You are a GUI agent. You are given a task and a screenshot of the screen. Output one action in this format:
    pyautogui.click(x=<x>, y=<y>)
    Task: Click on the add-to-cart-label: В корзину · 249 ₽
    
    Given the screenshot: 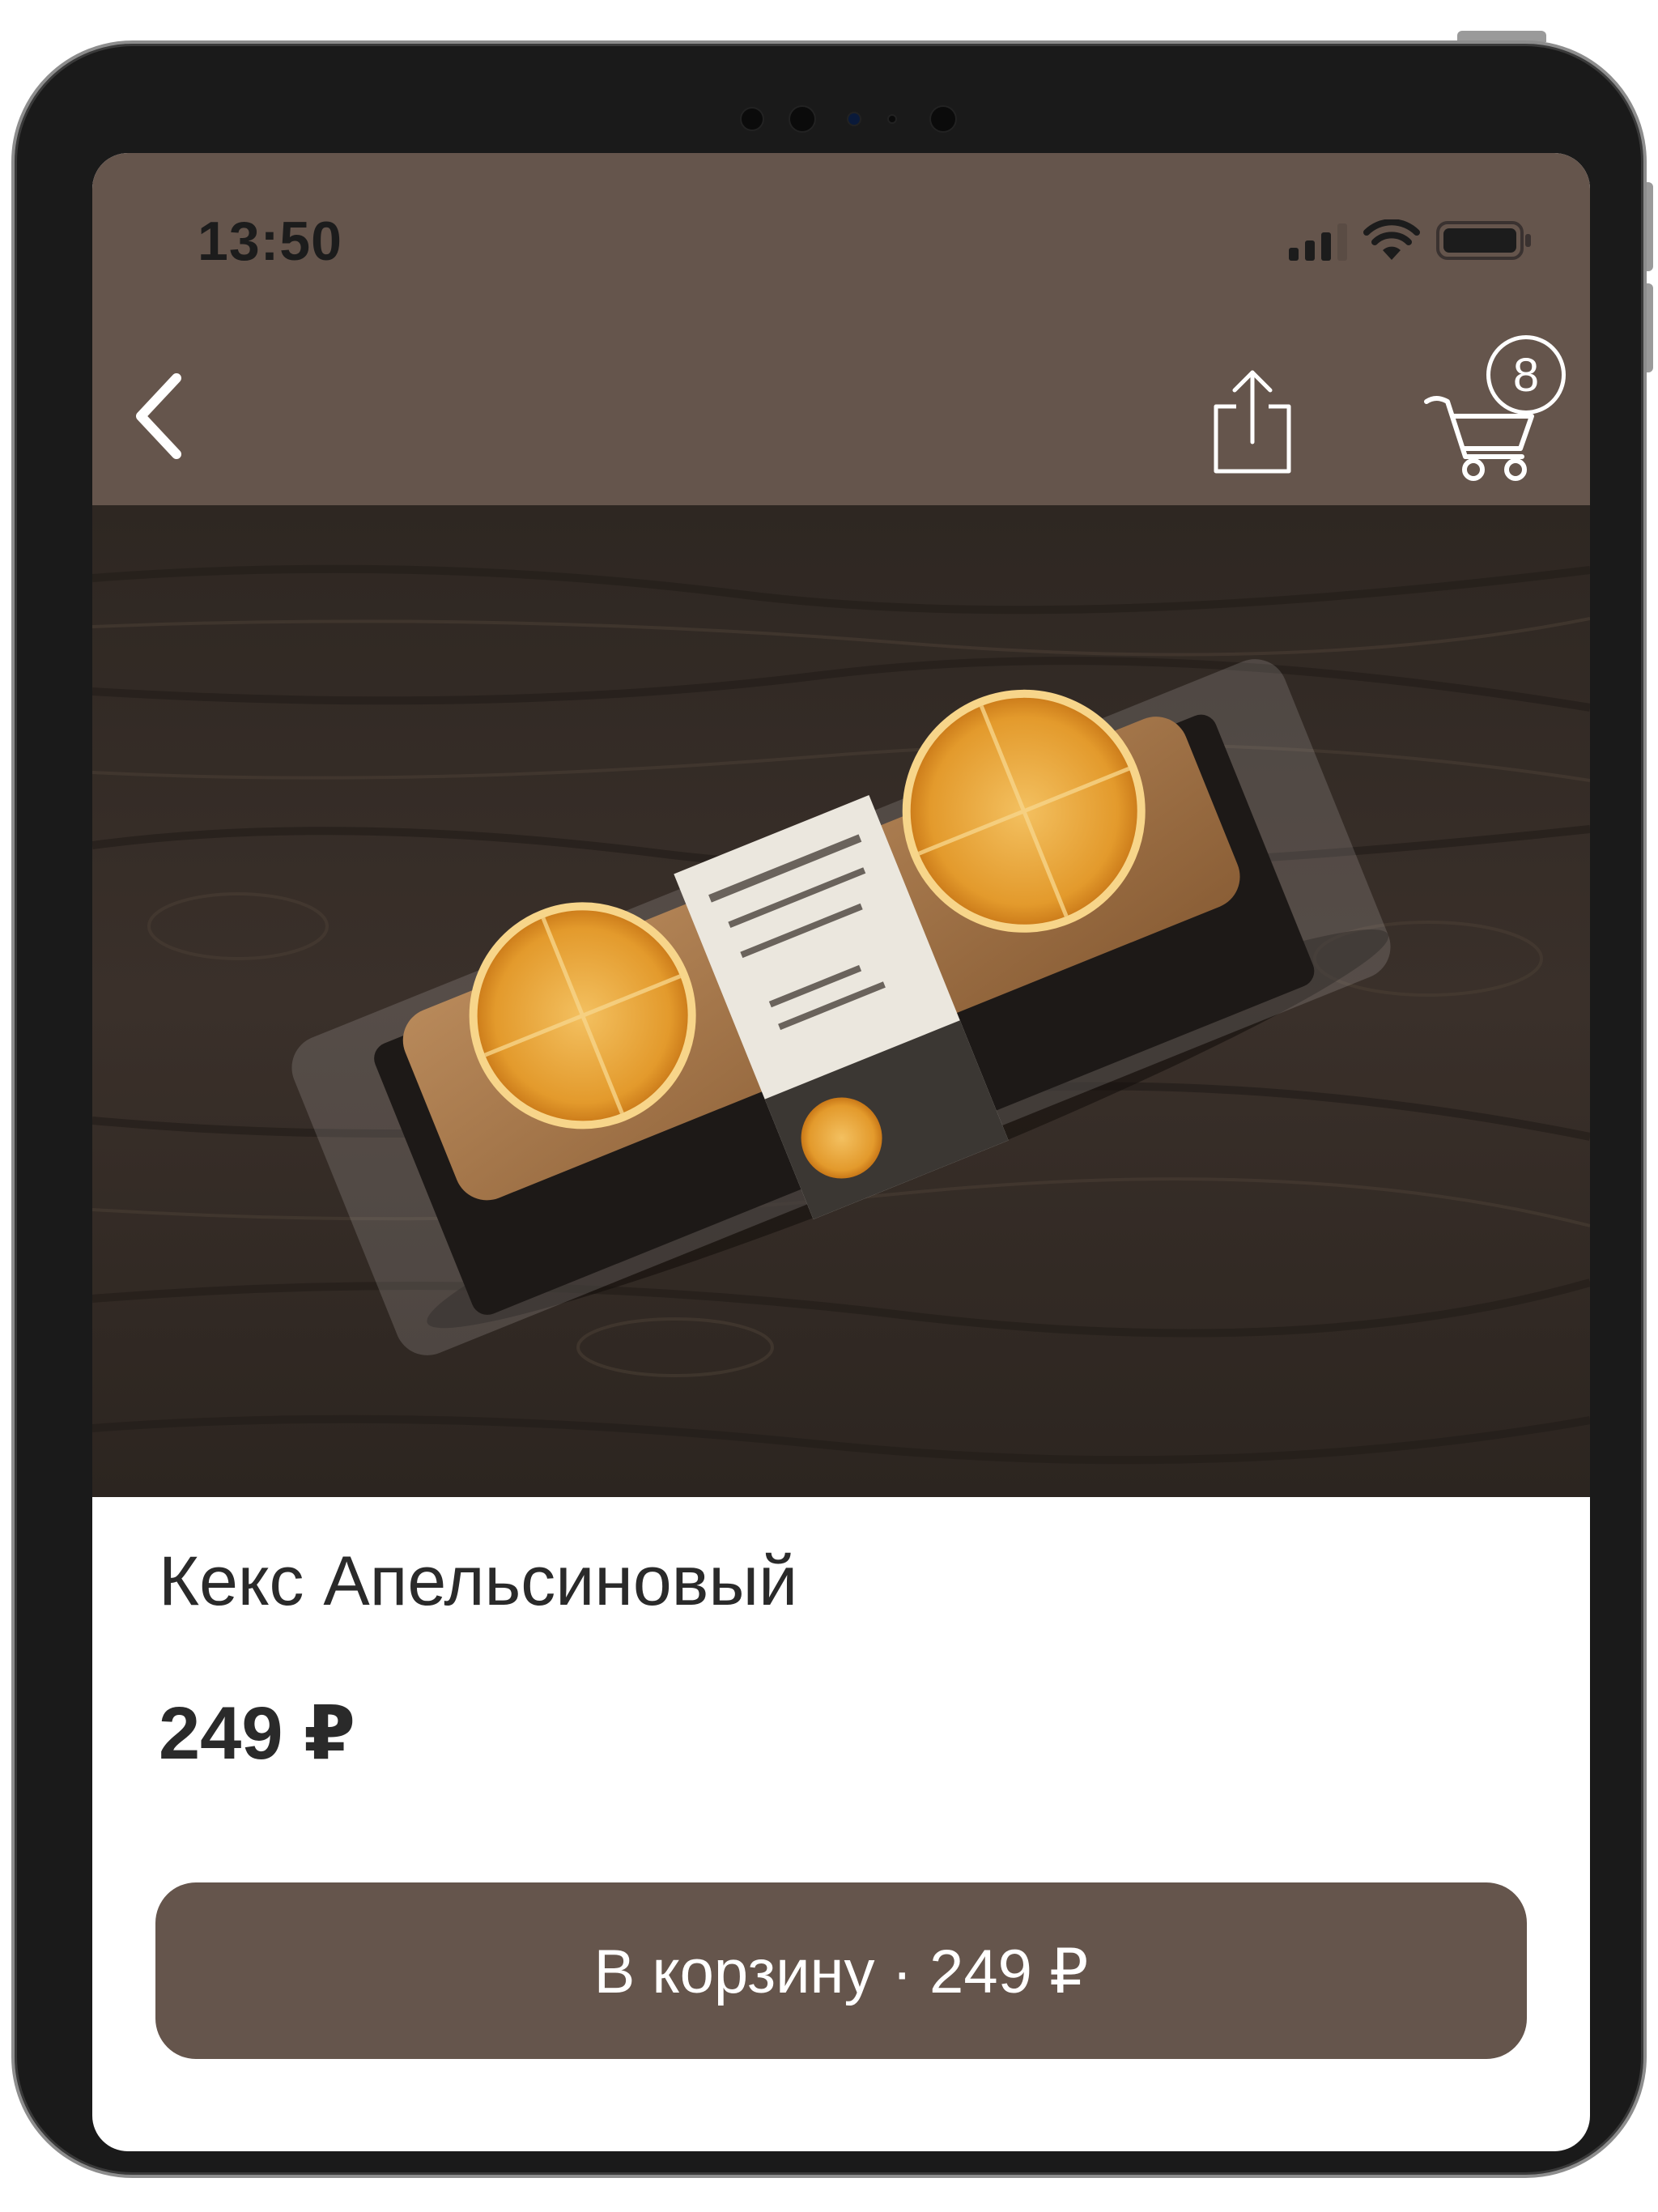 What is the action you would take?
    pyautogui.click(x=841, y=1972)
    